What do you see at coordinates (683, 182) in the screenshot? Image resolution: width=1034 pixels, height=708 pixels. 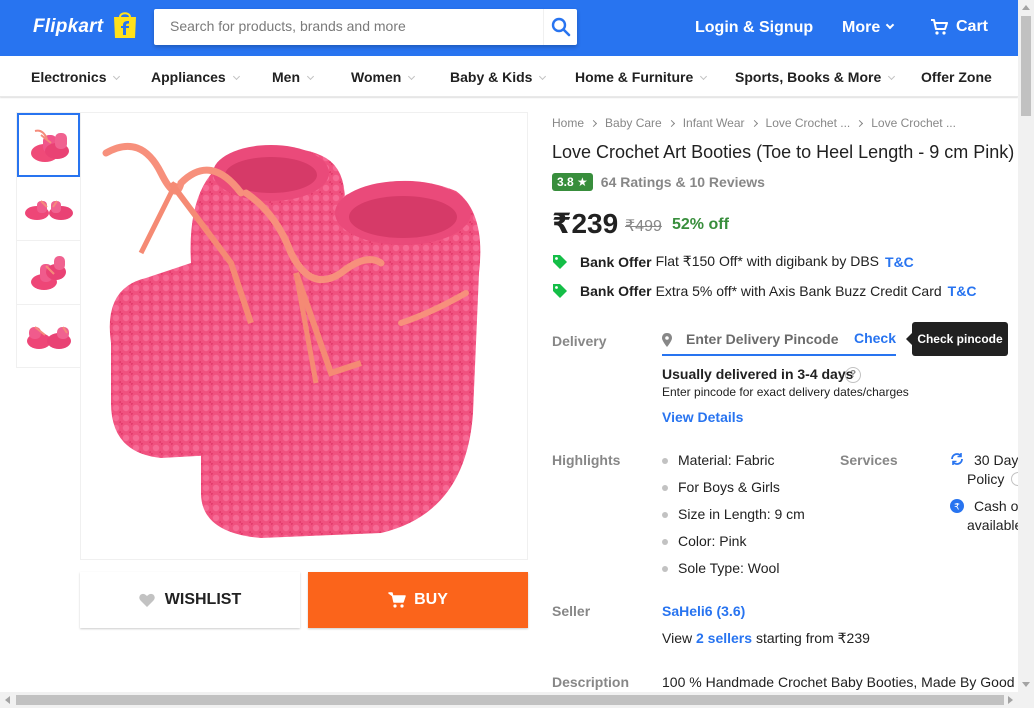 I see `ratings-count: 64 Ratings & 10 Reviews` at bounding box center [683, 182].